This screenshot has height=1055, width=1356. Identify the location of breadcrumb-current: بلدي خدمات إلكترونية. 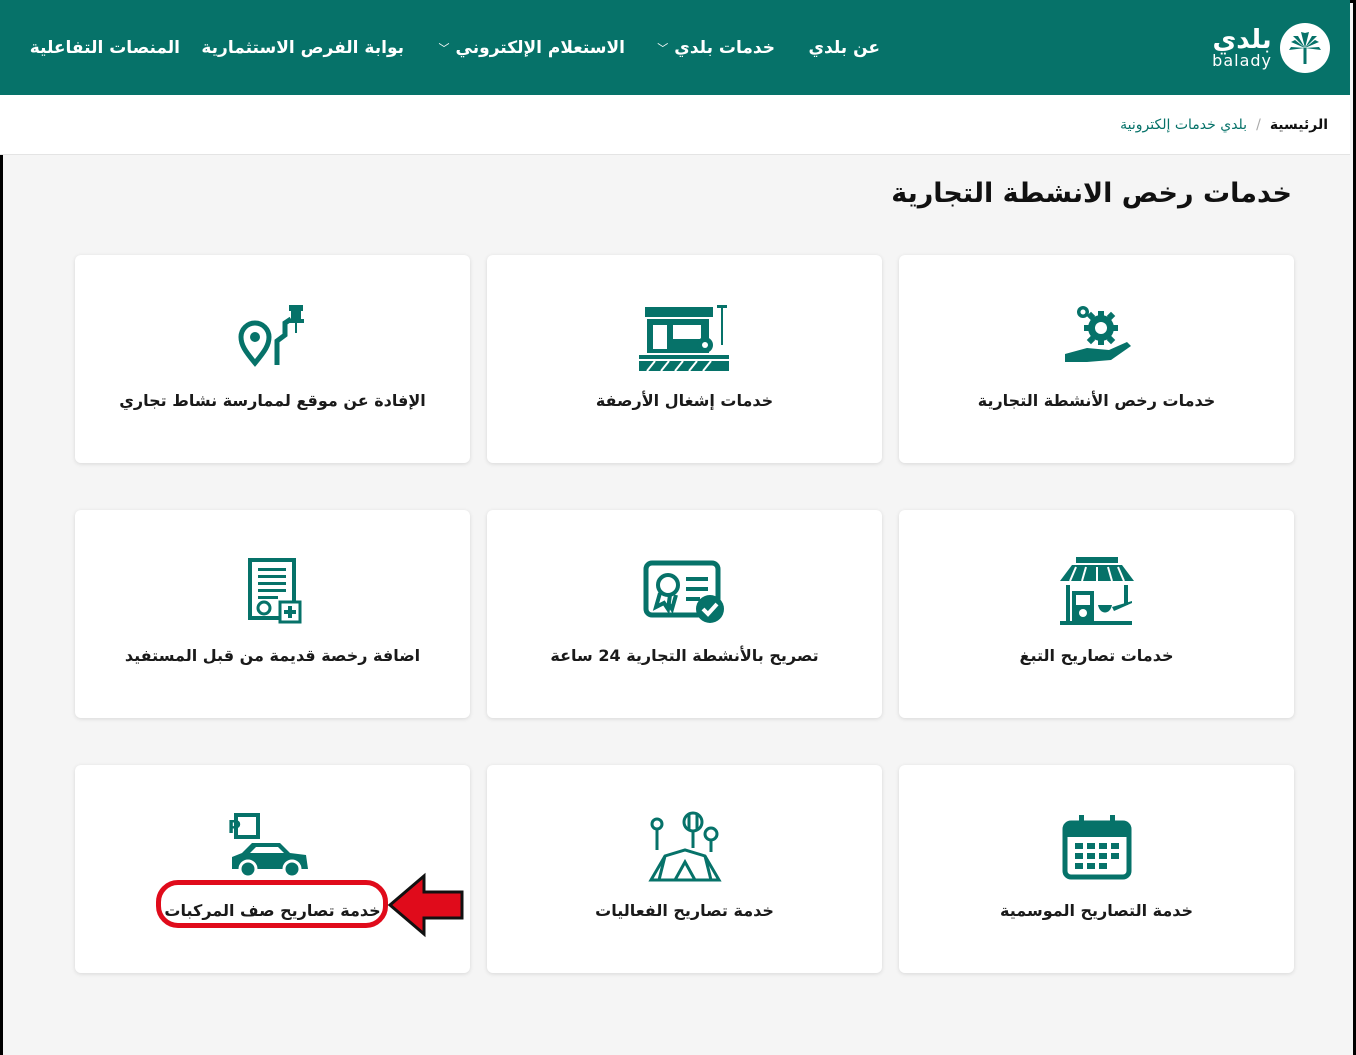
(1183, 125).